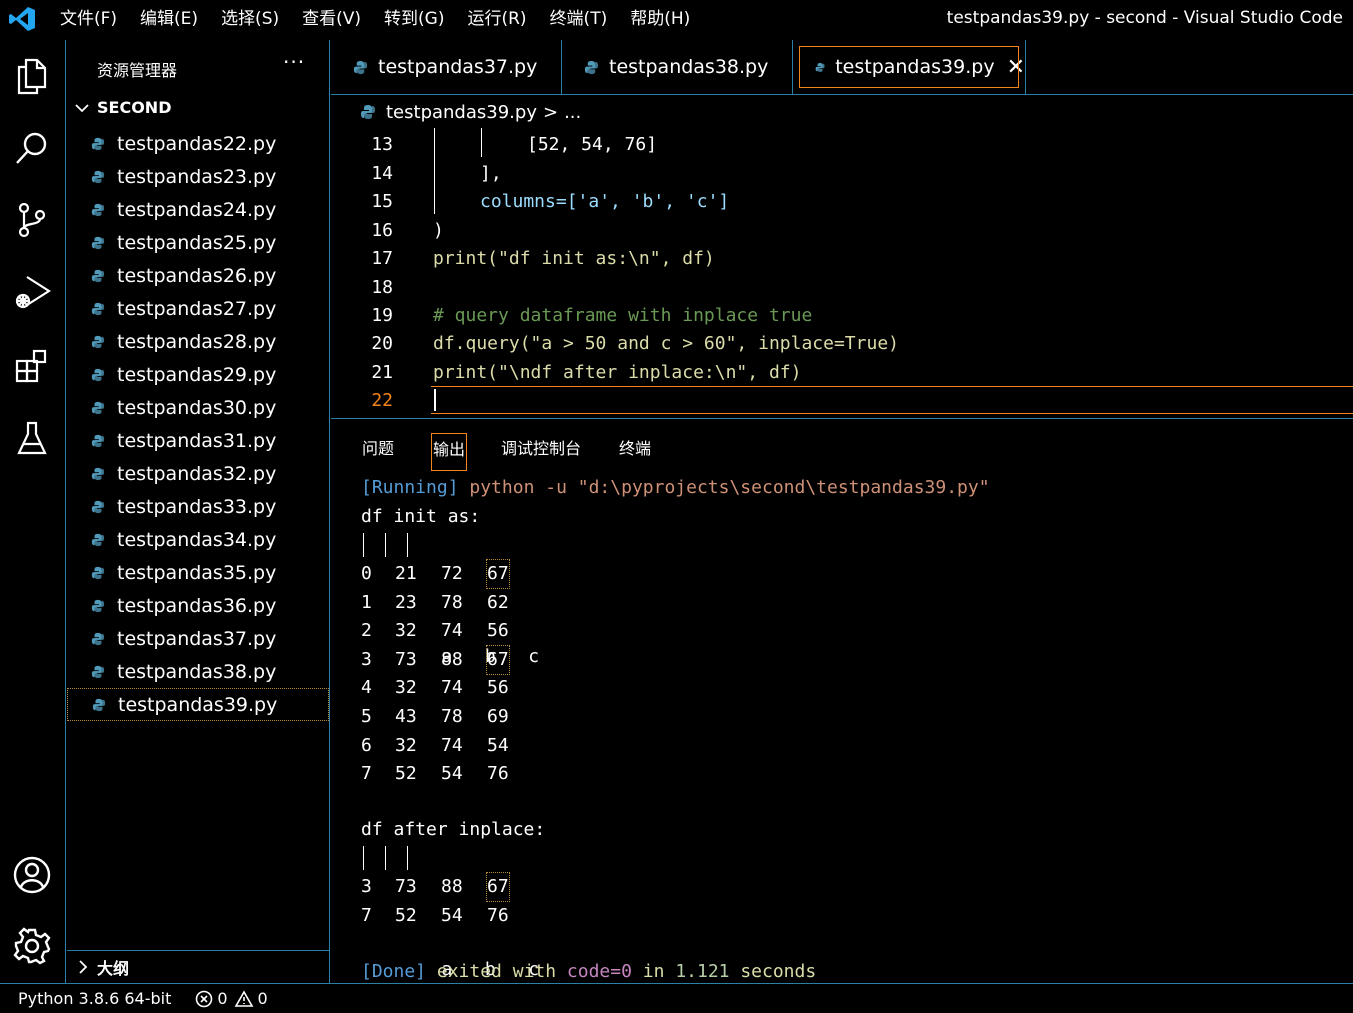  Describe the element at coordinates (378, 452) in the screenshot. I see `tab-problems: 问题` at that location.